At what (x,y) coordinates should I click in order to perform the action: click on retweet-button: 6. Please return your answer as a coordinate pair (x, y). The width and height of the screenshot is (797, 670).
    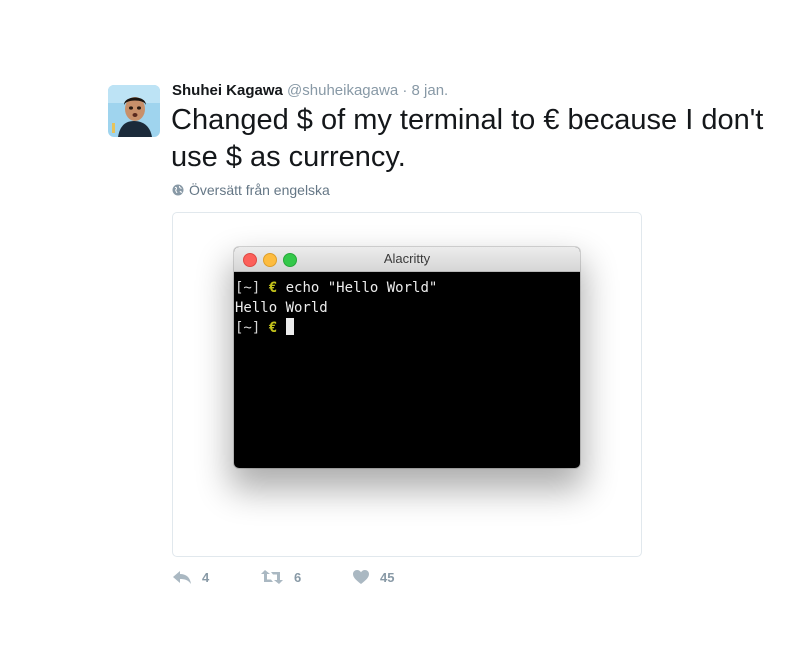
    Looking at the image, I should click on (280, 577).